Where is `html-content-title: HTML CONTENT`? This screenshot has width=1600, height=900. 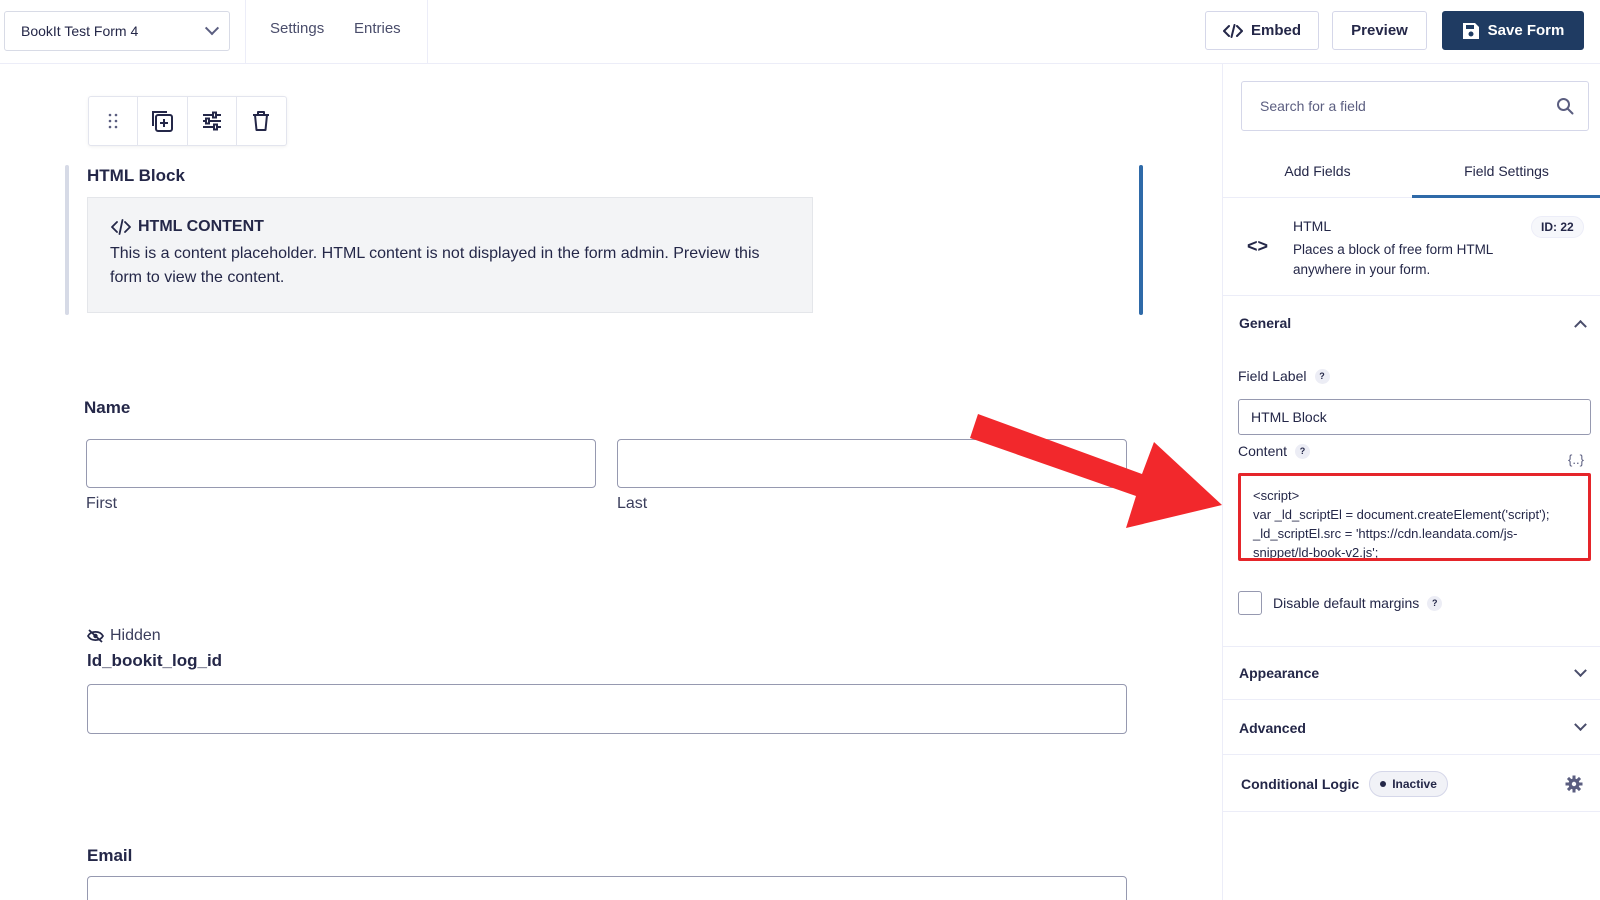
html-content-title: HTML CONTENT is located at coordinates (201, 226).